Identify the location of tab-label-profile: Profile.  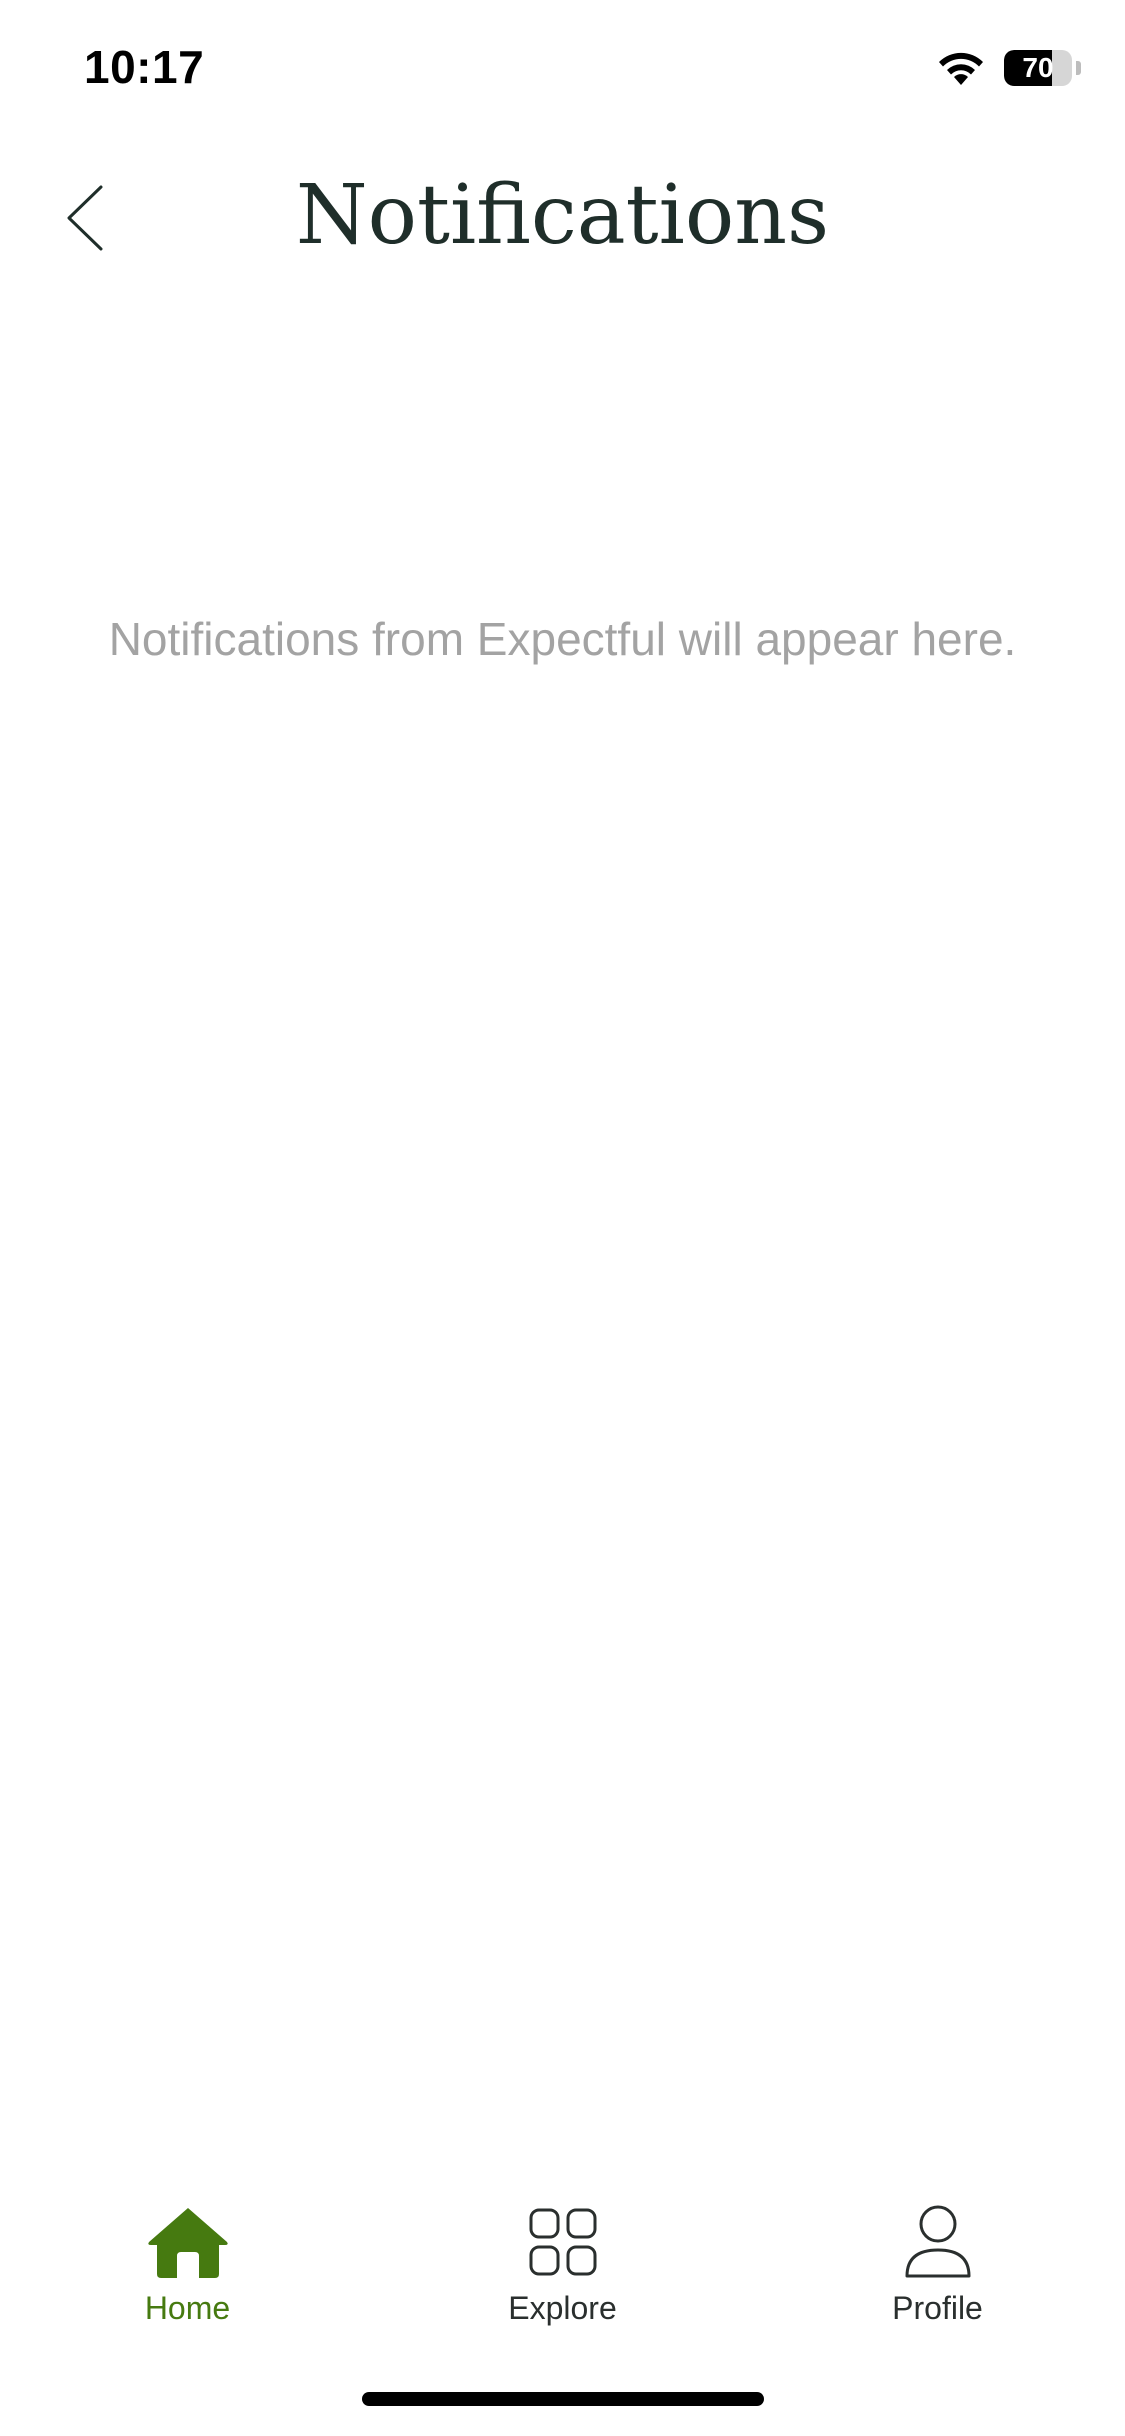
(937, 2308).